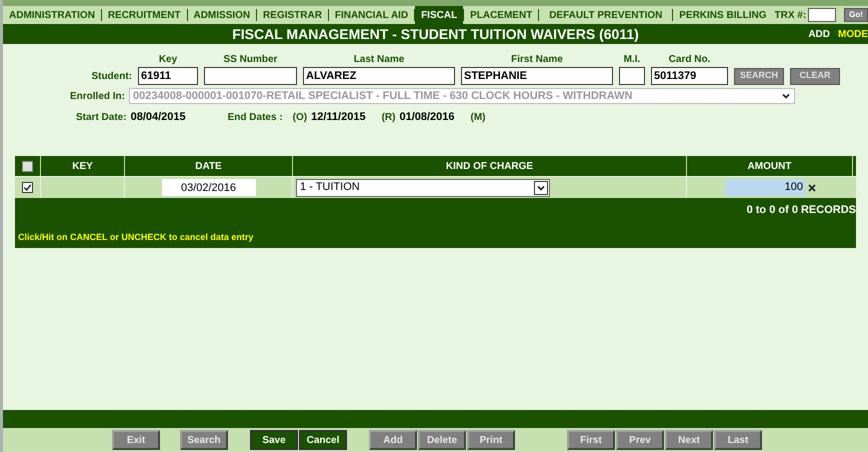  I want to click on trx-label: TRX #:, so click(790, 15).